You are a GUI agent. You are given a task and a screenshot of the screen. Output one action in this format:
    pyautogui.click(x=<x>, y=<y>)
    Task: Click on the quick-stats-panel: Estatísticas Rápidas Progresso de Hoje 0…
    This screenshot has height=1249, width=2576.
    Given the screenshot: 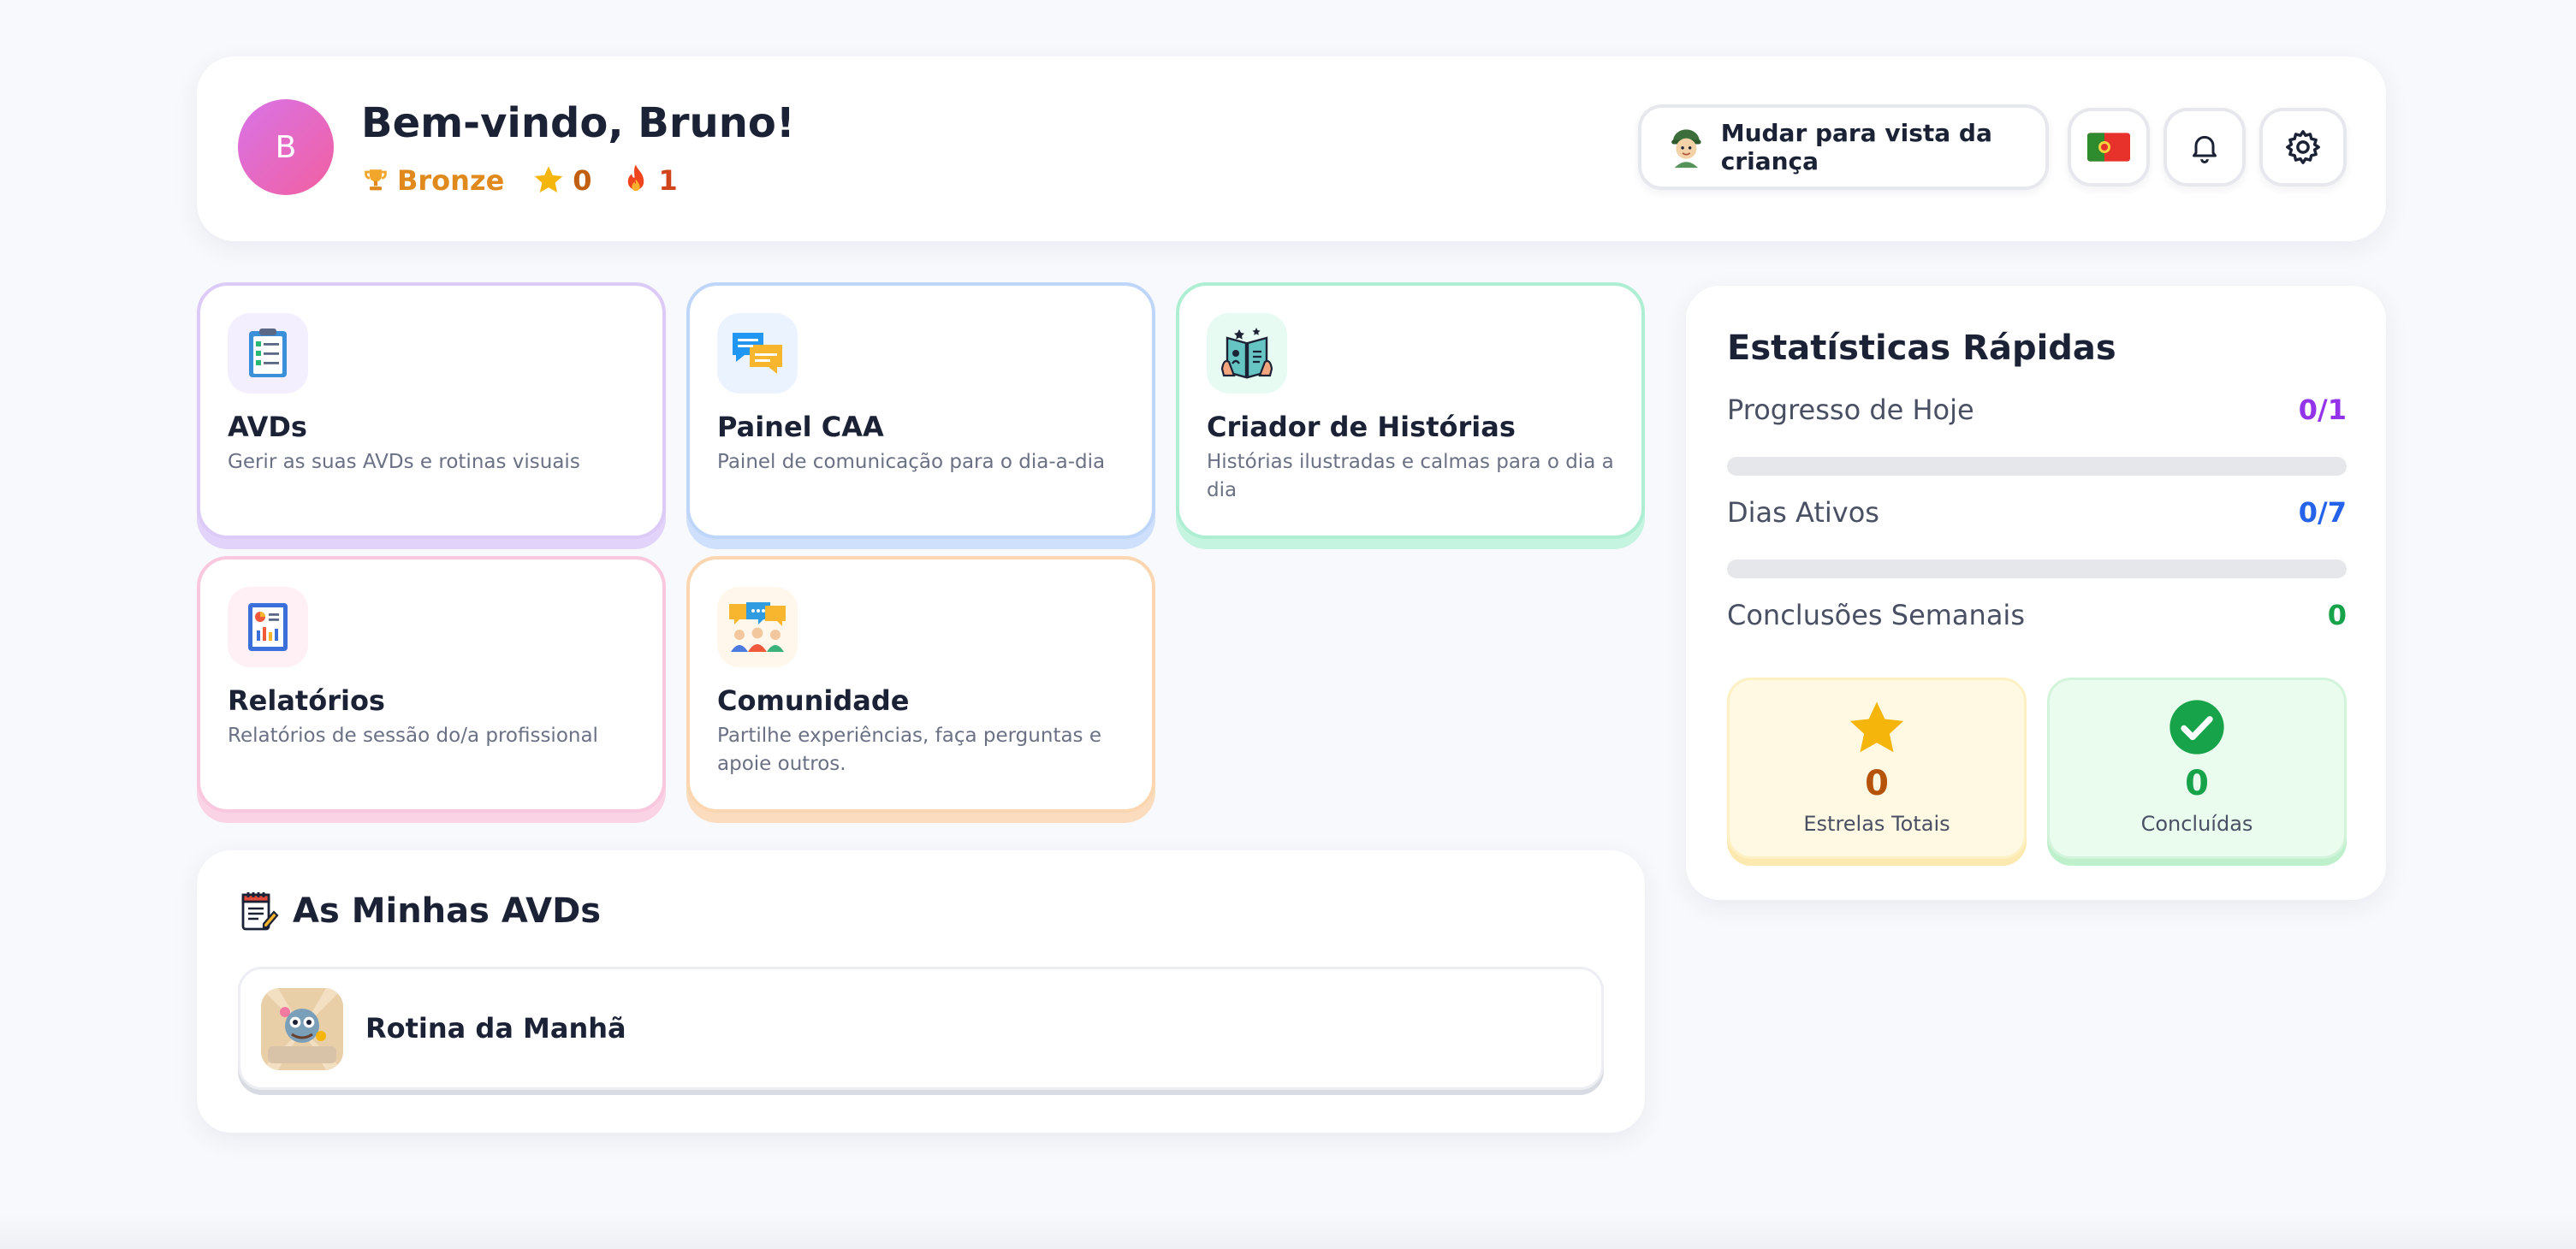 What is the action you would take?
    pyautogui.click(x=2036, y=593)
    